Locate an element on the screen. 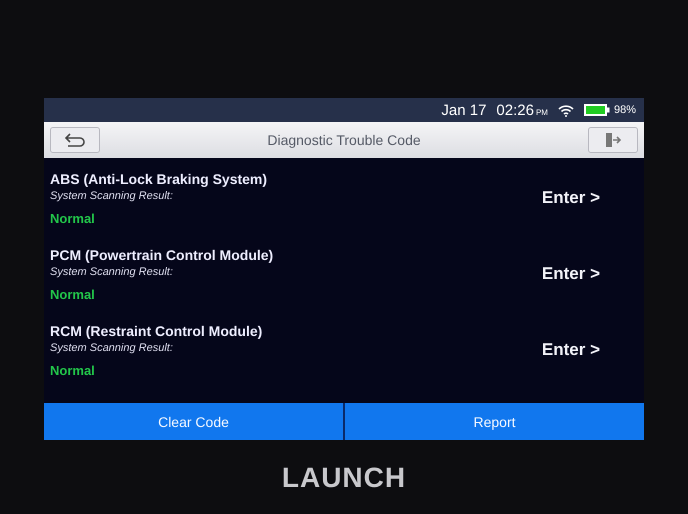 The height and width of the screenshot is (514, 688). back-button is located at coordinates (75, 140).